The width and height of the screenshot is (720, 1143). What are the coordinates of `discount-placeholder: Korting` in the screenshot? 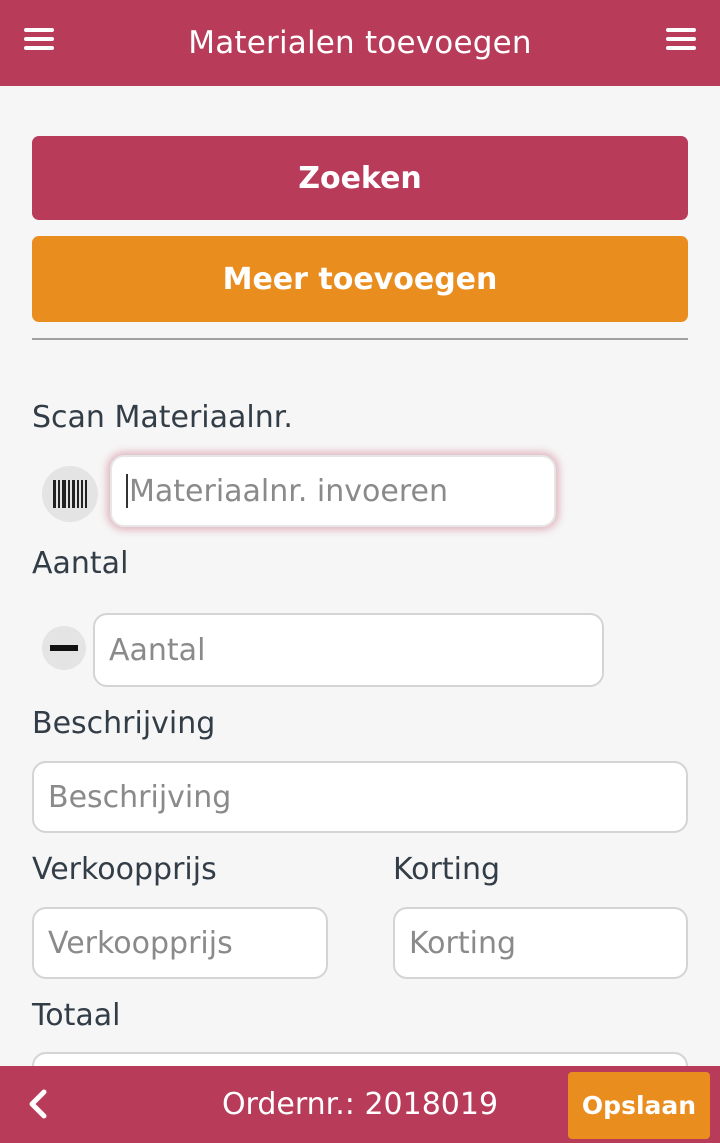 It's located at (463, 943).